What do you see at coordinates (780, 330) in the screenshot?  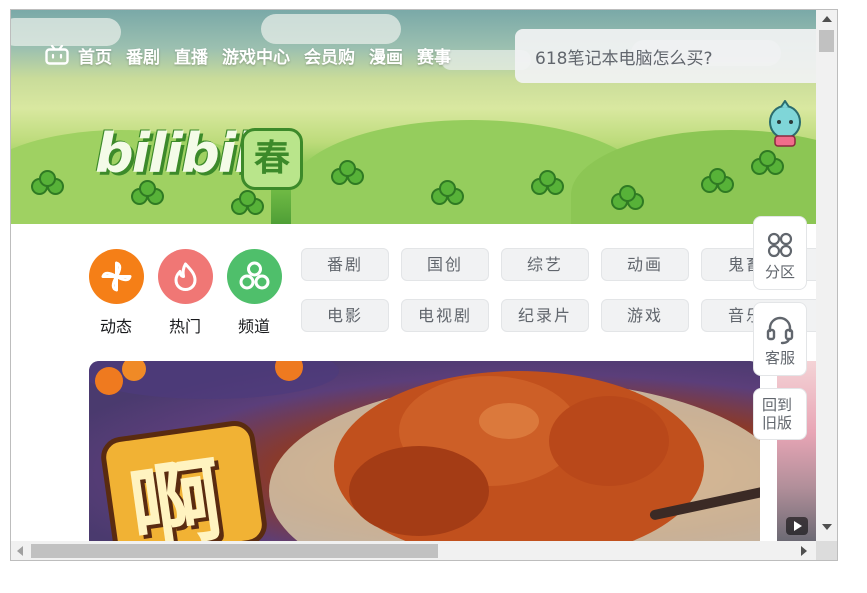 I see `headset-icon` at bounding box center [780, 330].